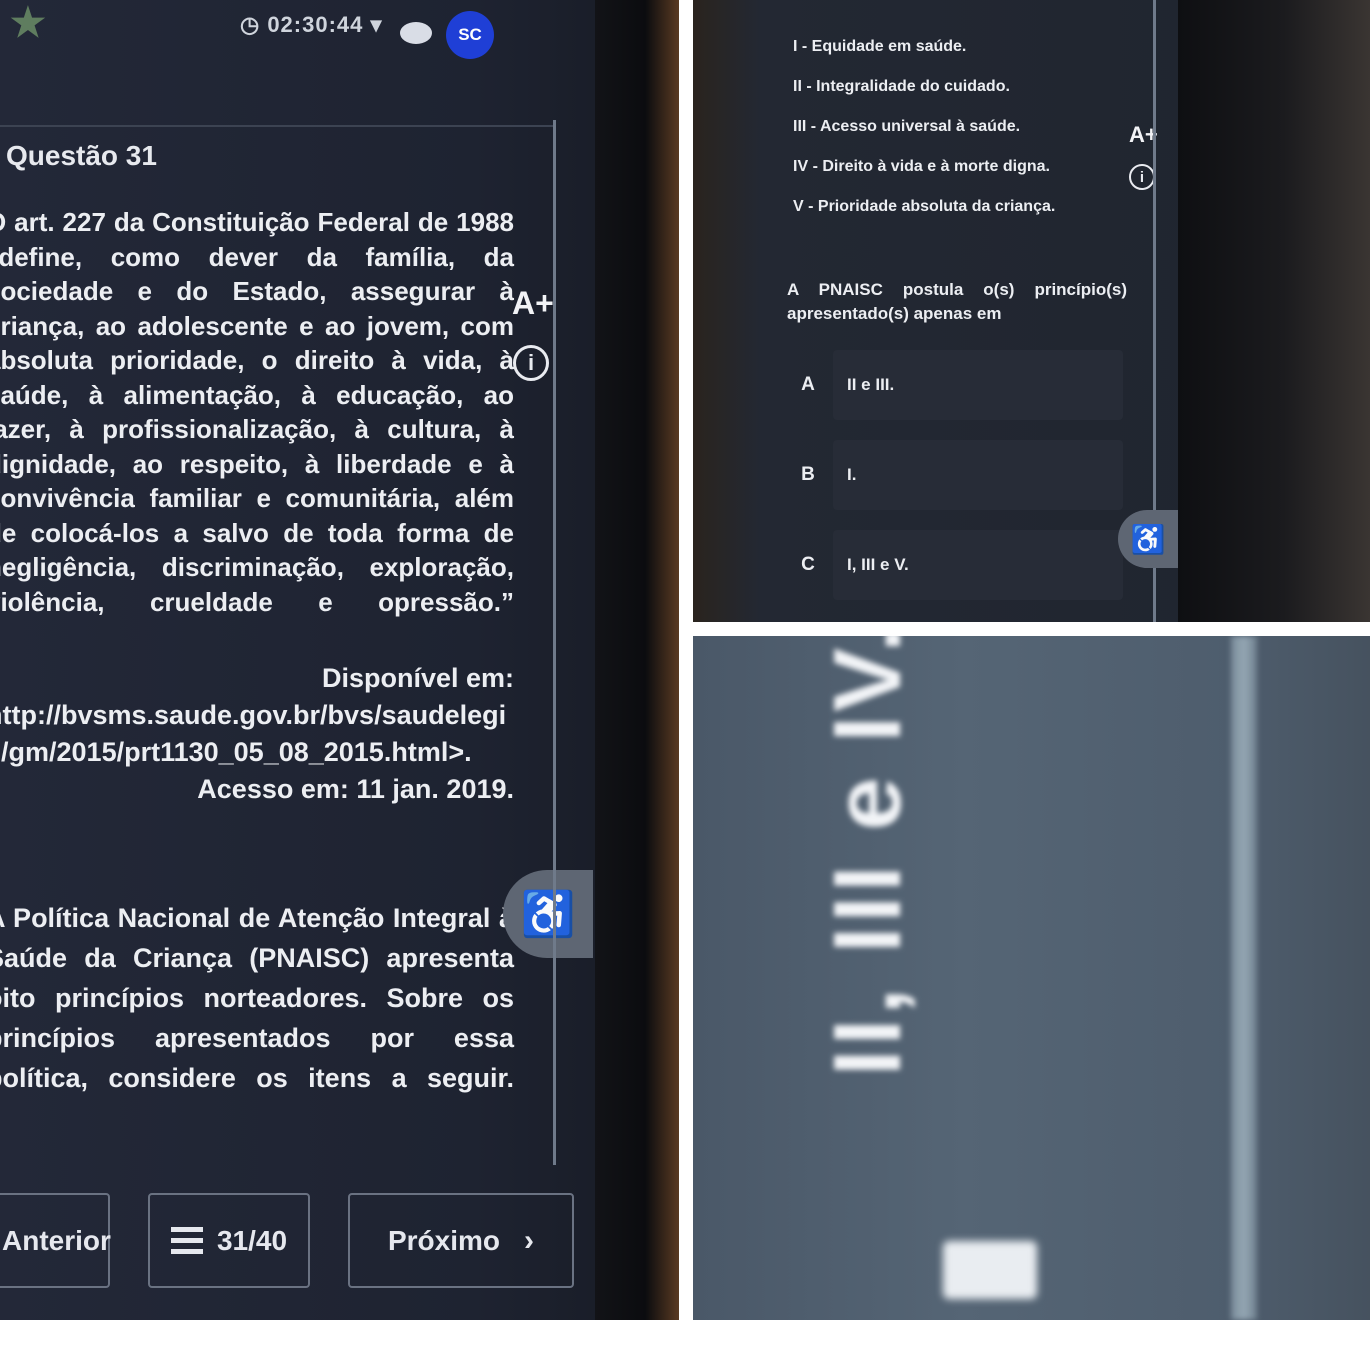  Describe the element at coordinates (978, 475) in the screenshot. I see `option-box` at that location.